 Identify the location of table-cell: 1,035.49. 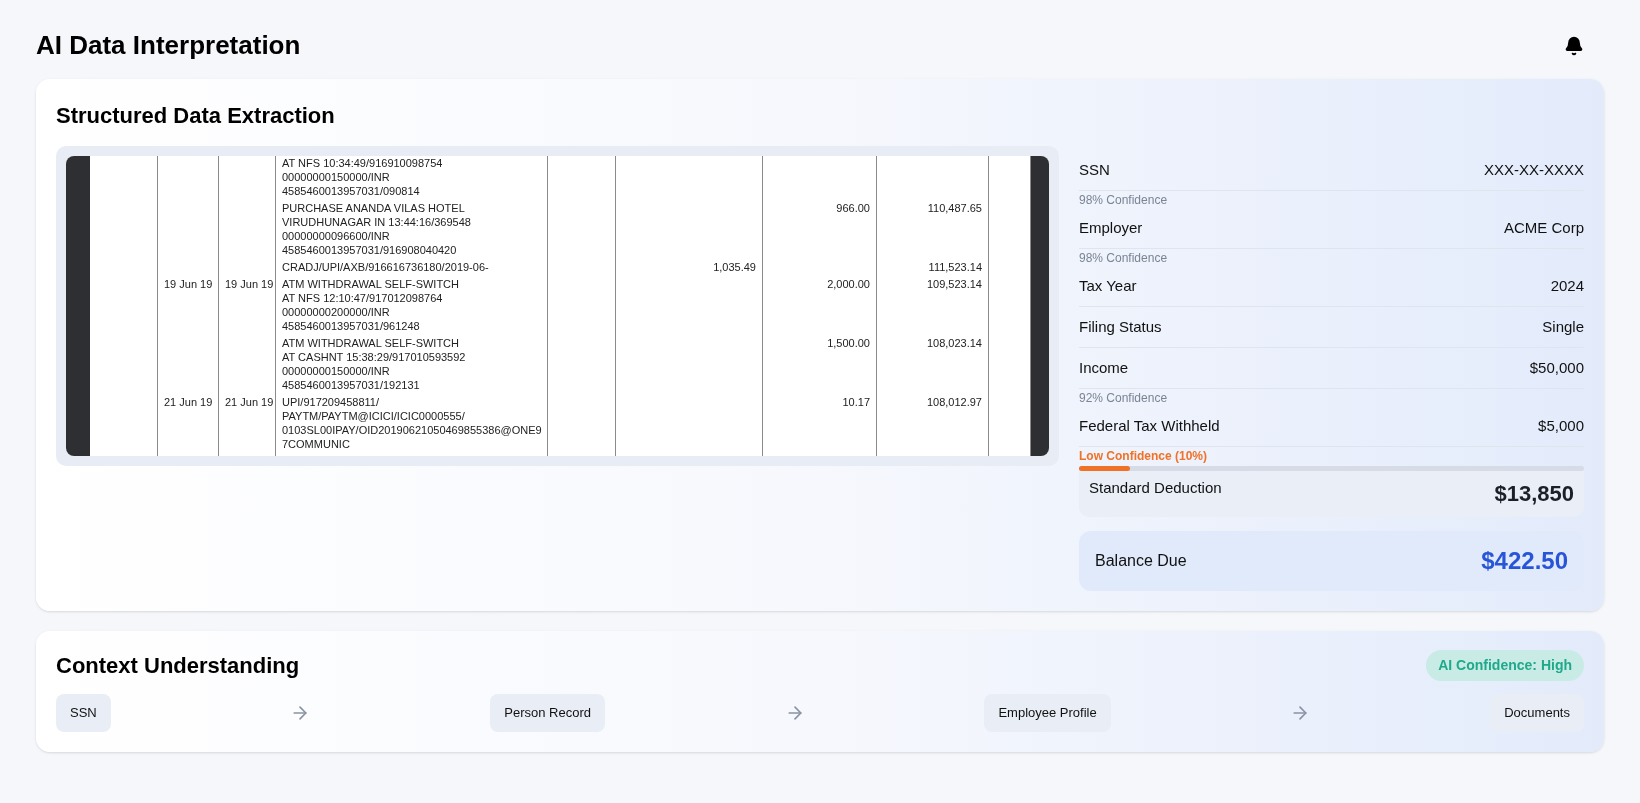
(734, 267).